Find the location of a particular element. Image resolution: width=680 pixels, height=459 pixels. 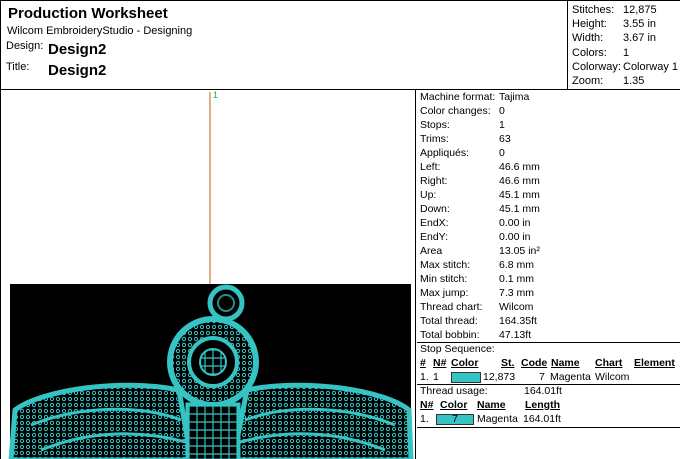

title-value: Design2 is located at coordinates (77, 70).